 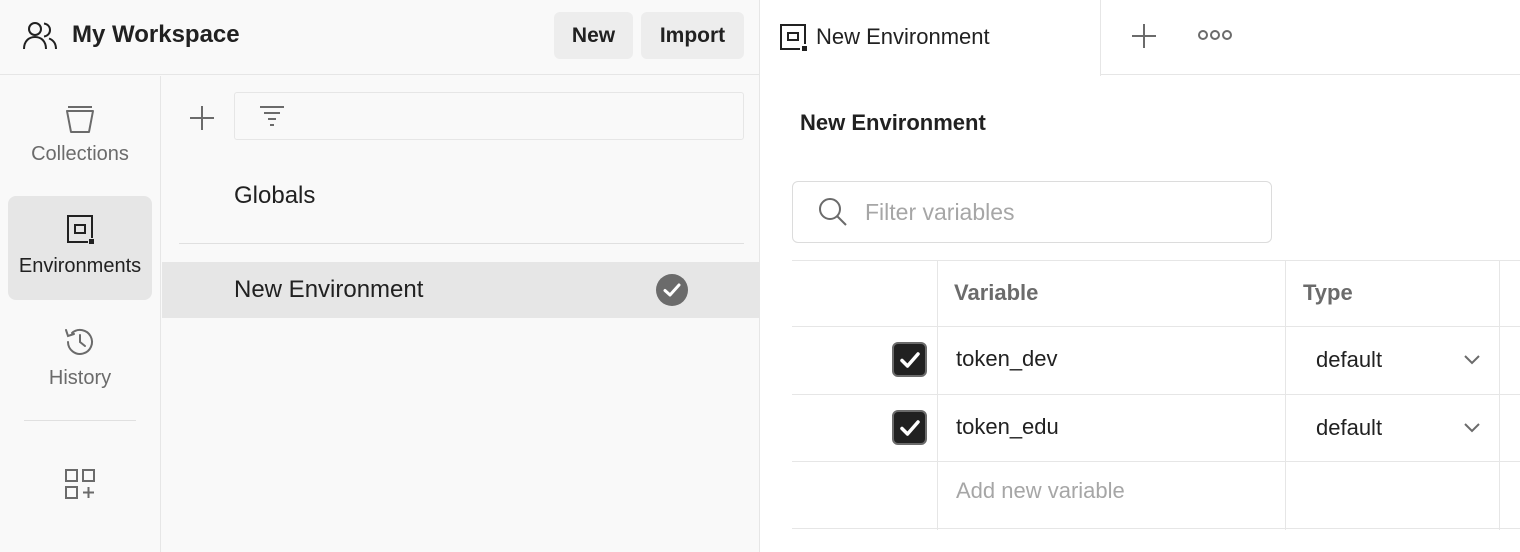 What do you see at coordinates (80, 229) in the screenshot?
I see `environments-icon` at bounding box center [80, 229].